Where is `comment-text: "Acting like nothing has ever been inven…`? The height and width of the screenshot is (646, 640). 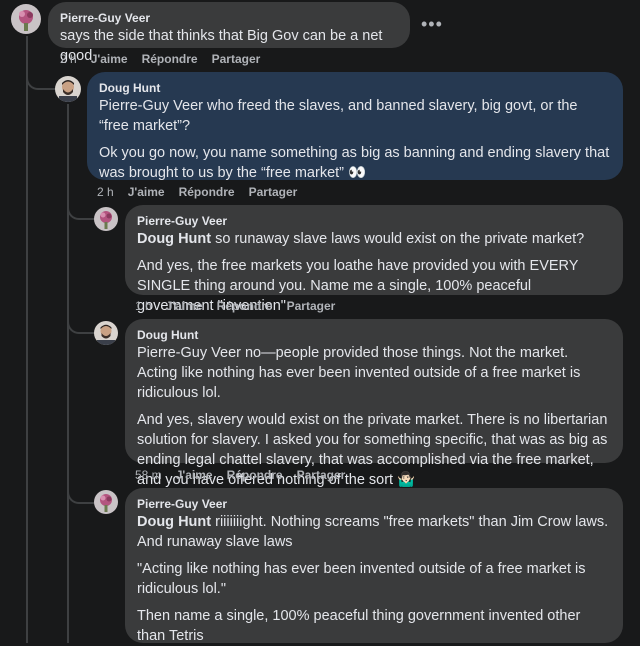 comment-text: "Acting like nothing has ever been inven… is located at coordinates (361, 579).